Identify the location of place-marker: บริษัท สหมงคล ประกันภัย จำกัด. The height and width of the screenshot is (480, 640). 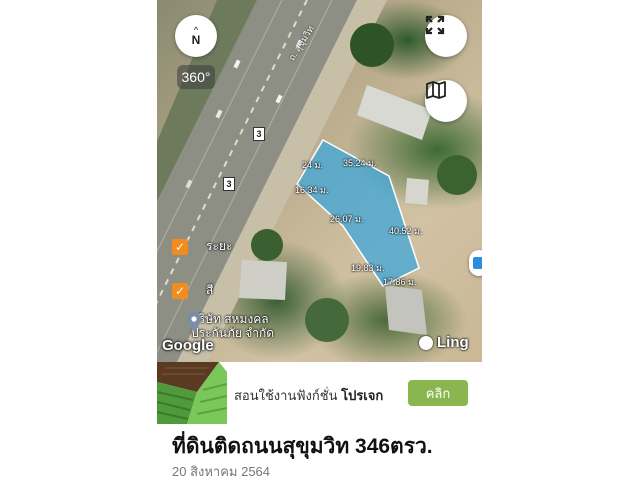
(230, 326).